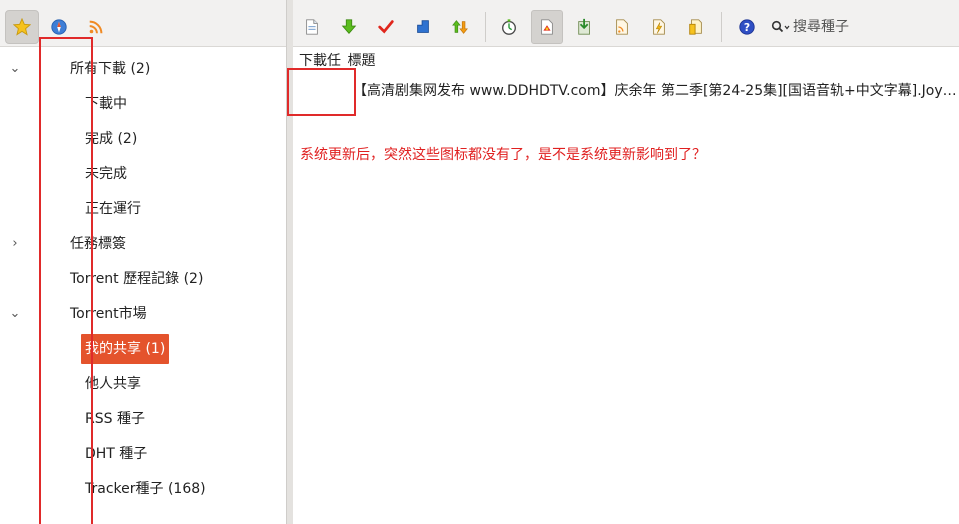 This screenshot has height=524, width=959. I want to click on rss-feed-button, so click(622, 27).